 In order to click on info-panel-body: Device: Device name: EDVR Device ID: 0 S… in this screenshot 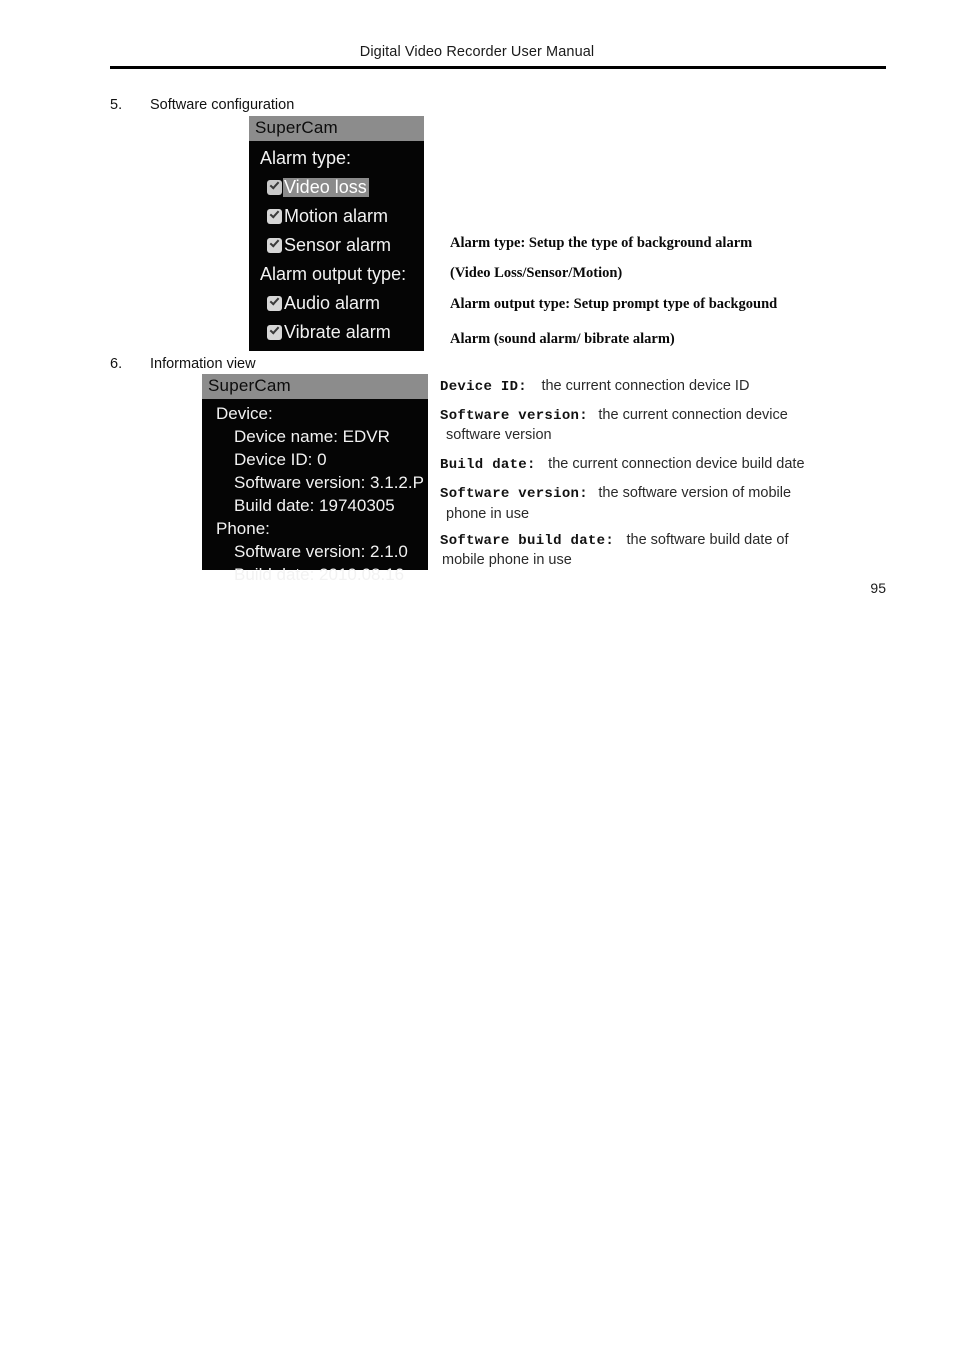, I will do `click(315, 492)`.